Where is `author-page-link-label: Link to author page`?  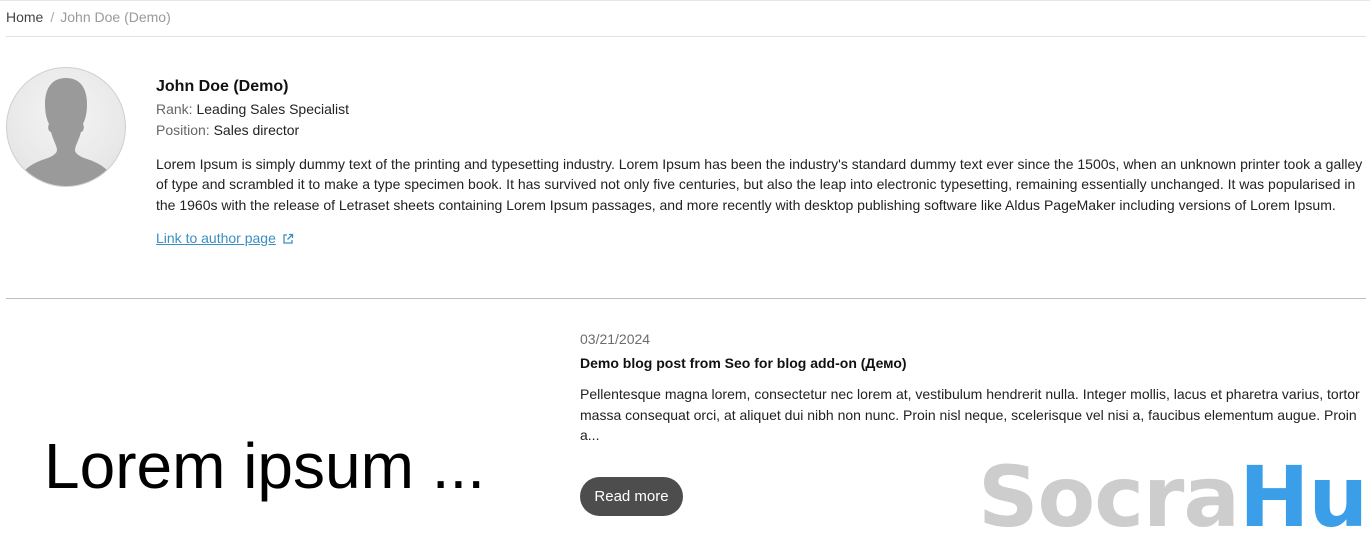 author-page-link-label: Link to author page is located at coordinates (216, 237).